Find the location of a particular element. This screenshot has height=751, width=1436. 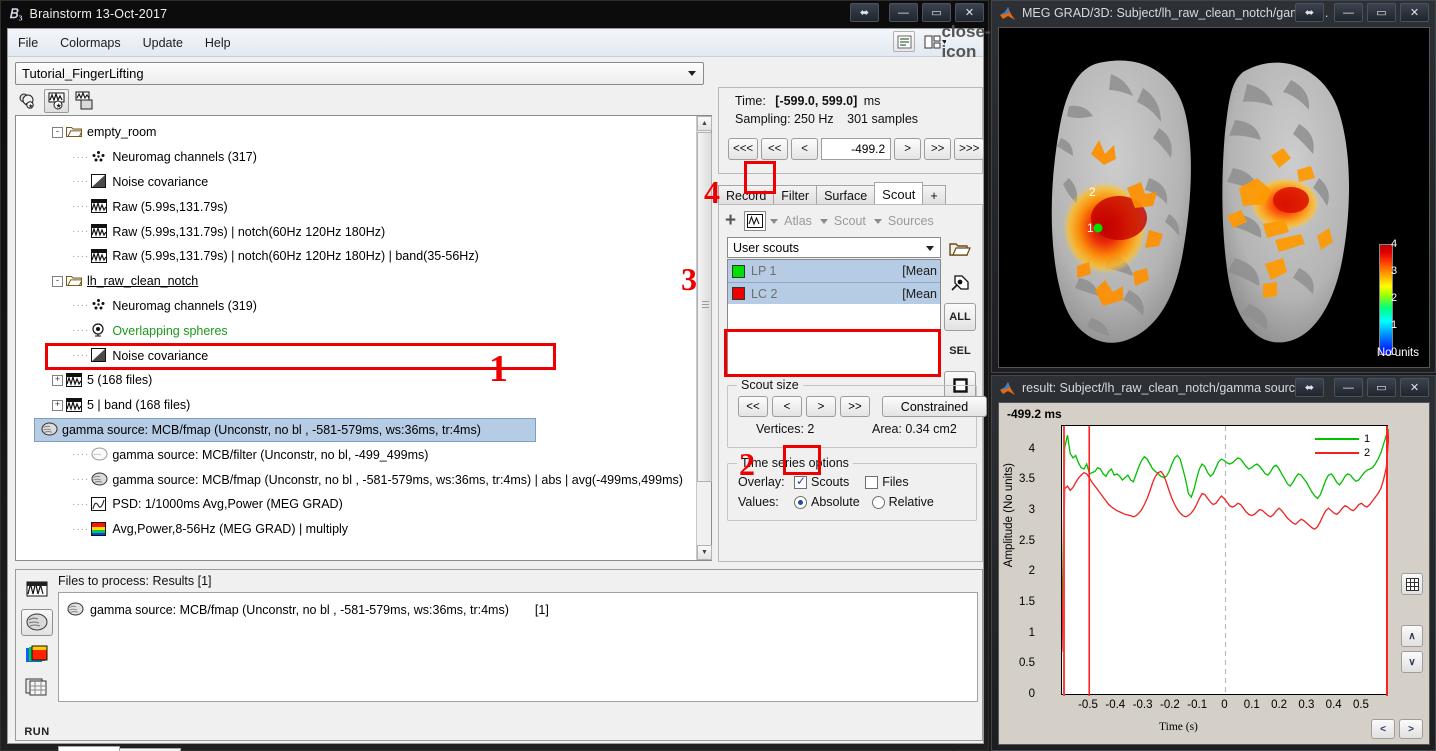

functional-data-icon: ★ is located at coordinates (56, 101).